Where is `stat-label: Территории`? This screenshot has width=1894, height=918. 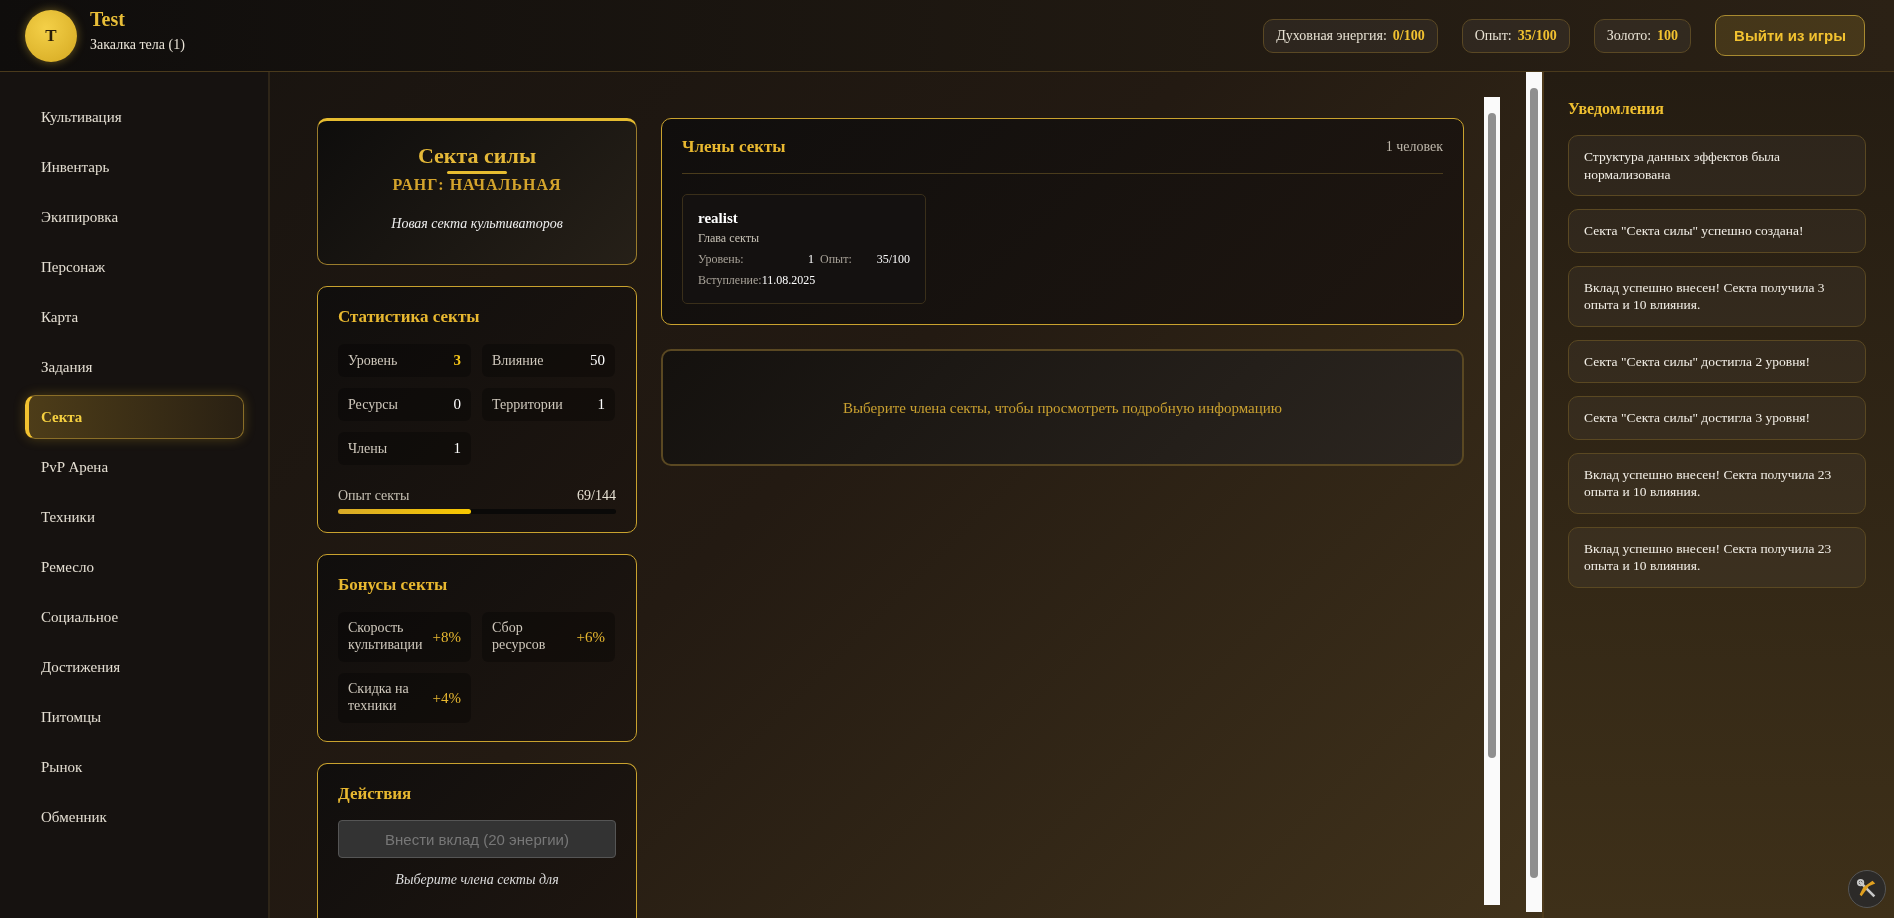 stat-label: Территории is located at coordinates (527, 404).